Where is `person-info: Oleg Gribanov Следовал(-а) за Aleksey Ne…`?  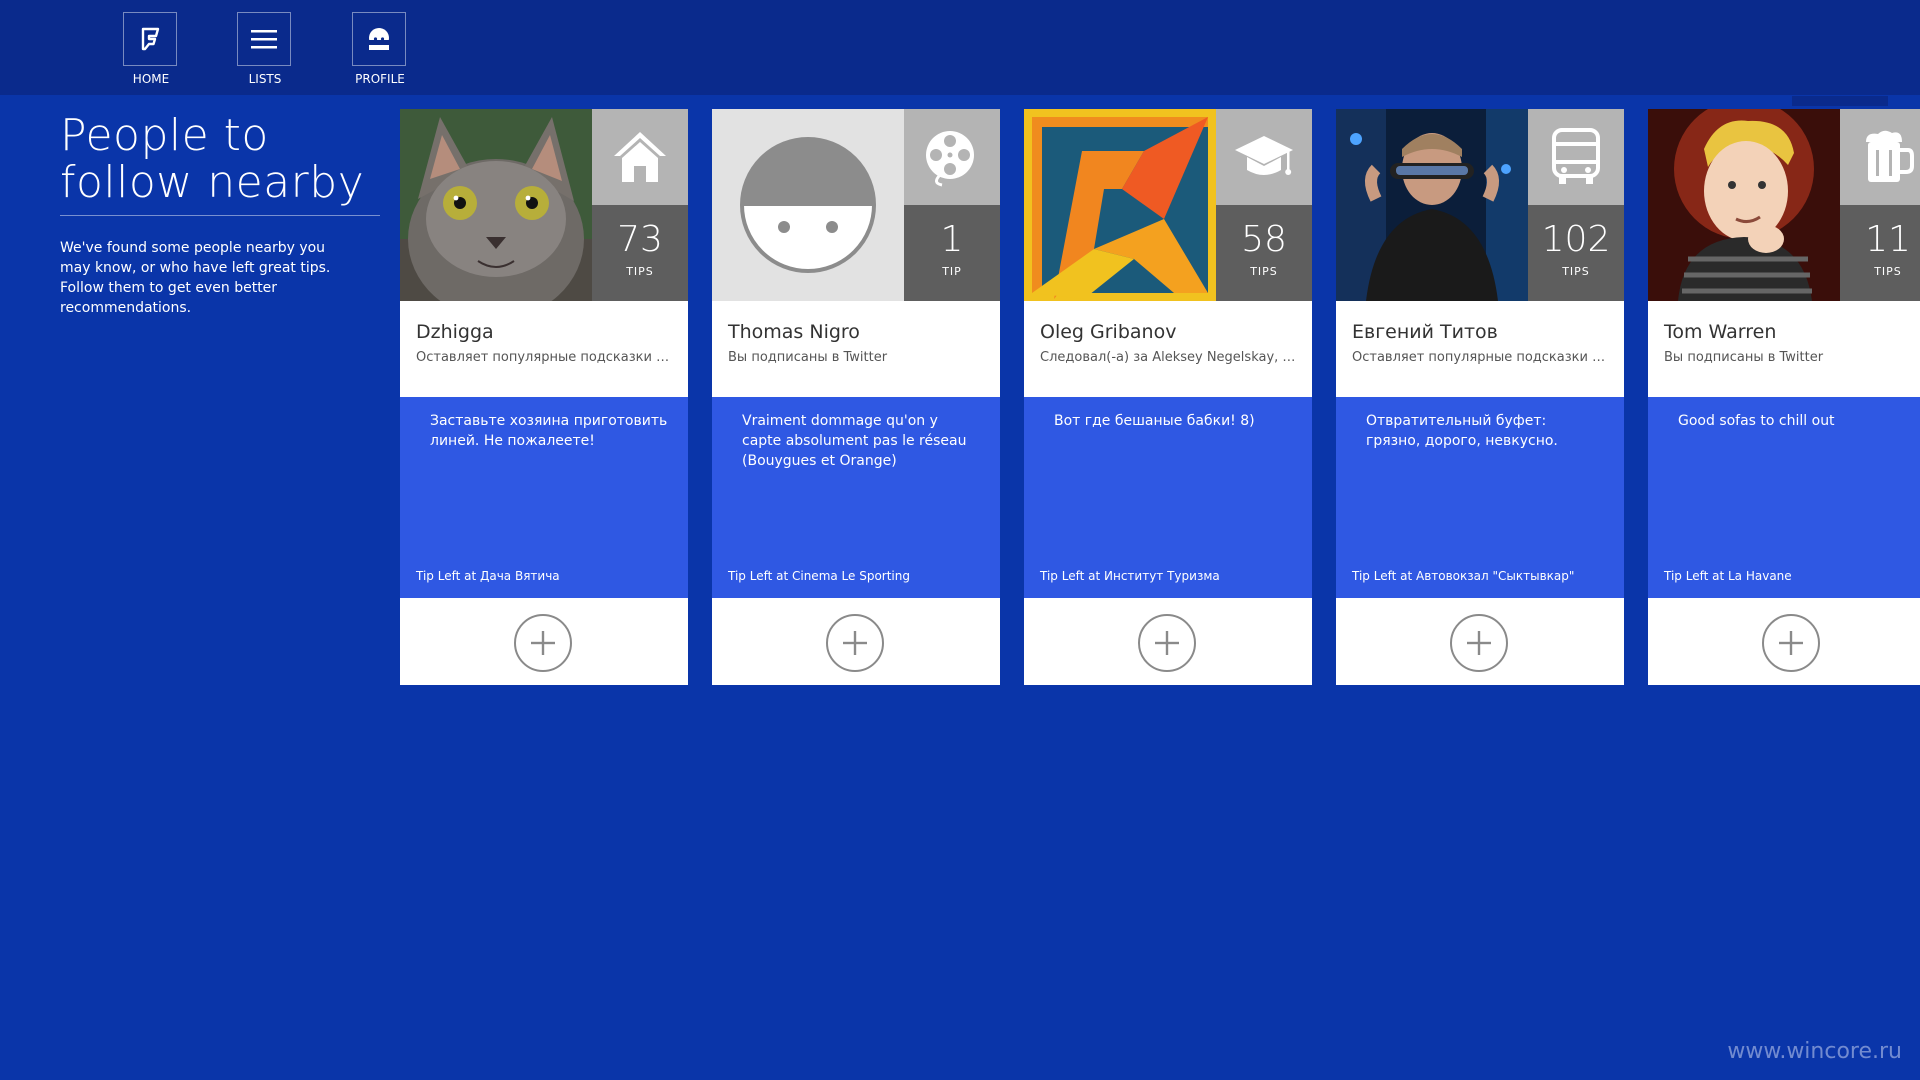
person-info: Oleg Gribanov Следовал(-а) за Aleksey Ne… is located at coordinates (1168, 349).